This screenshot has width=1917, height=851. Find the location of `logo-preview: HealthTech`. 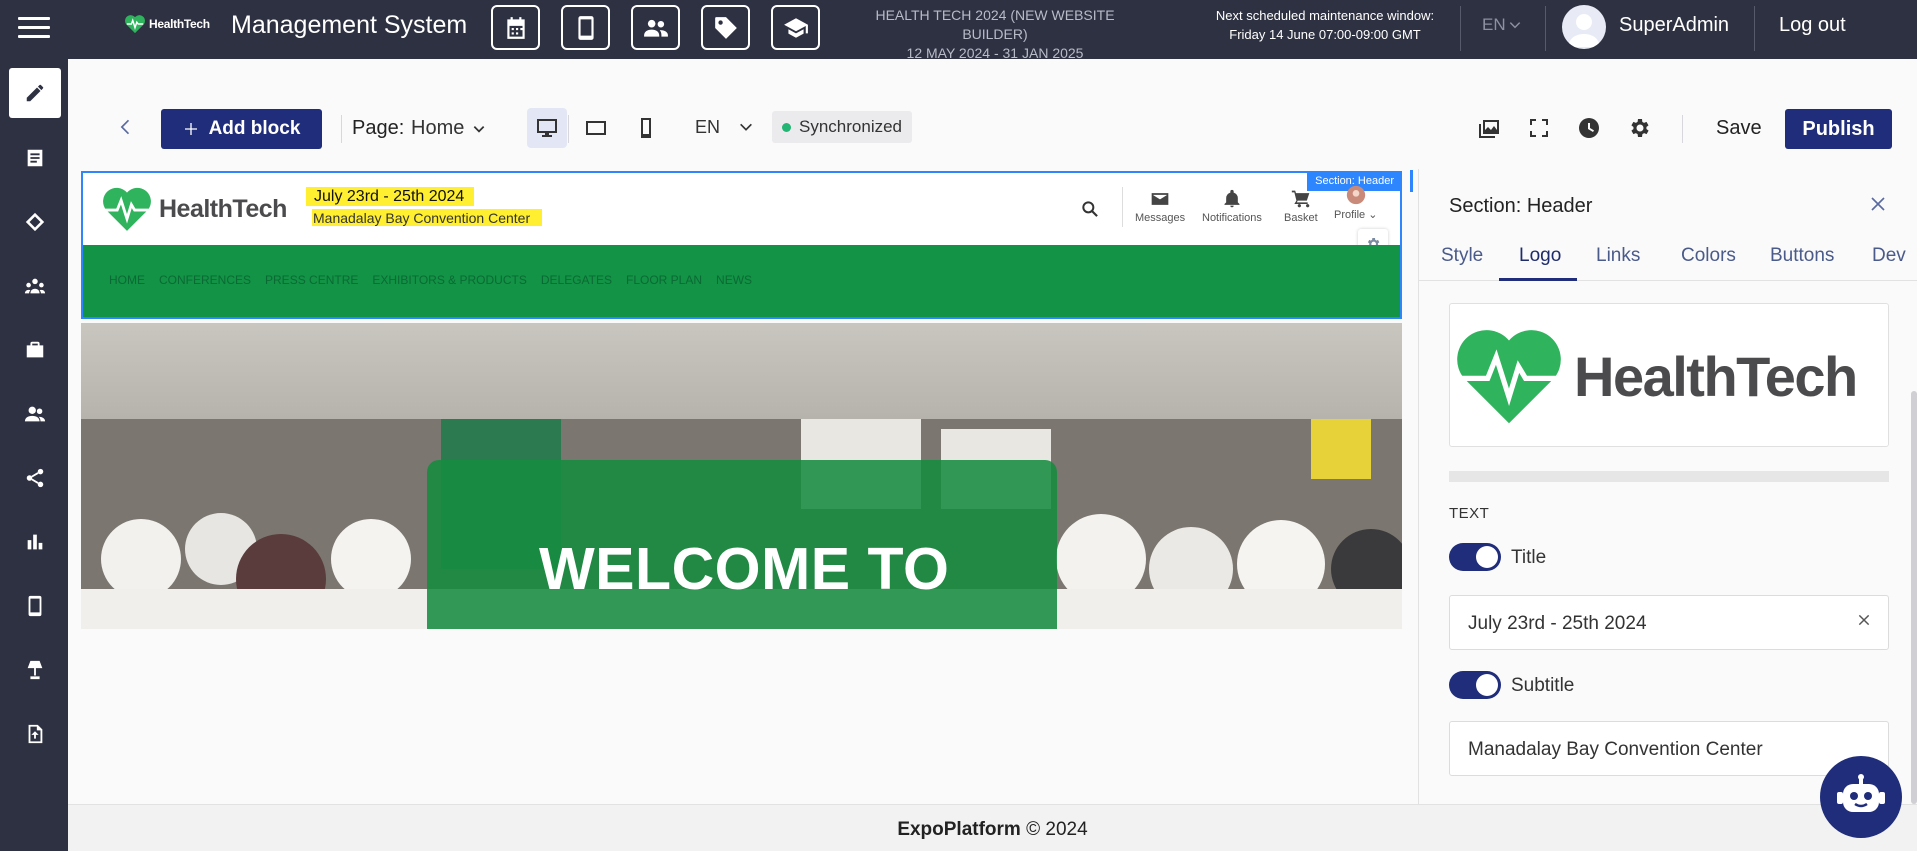

logo-preview: HealthTech is located at coordinates (1669, 375).